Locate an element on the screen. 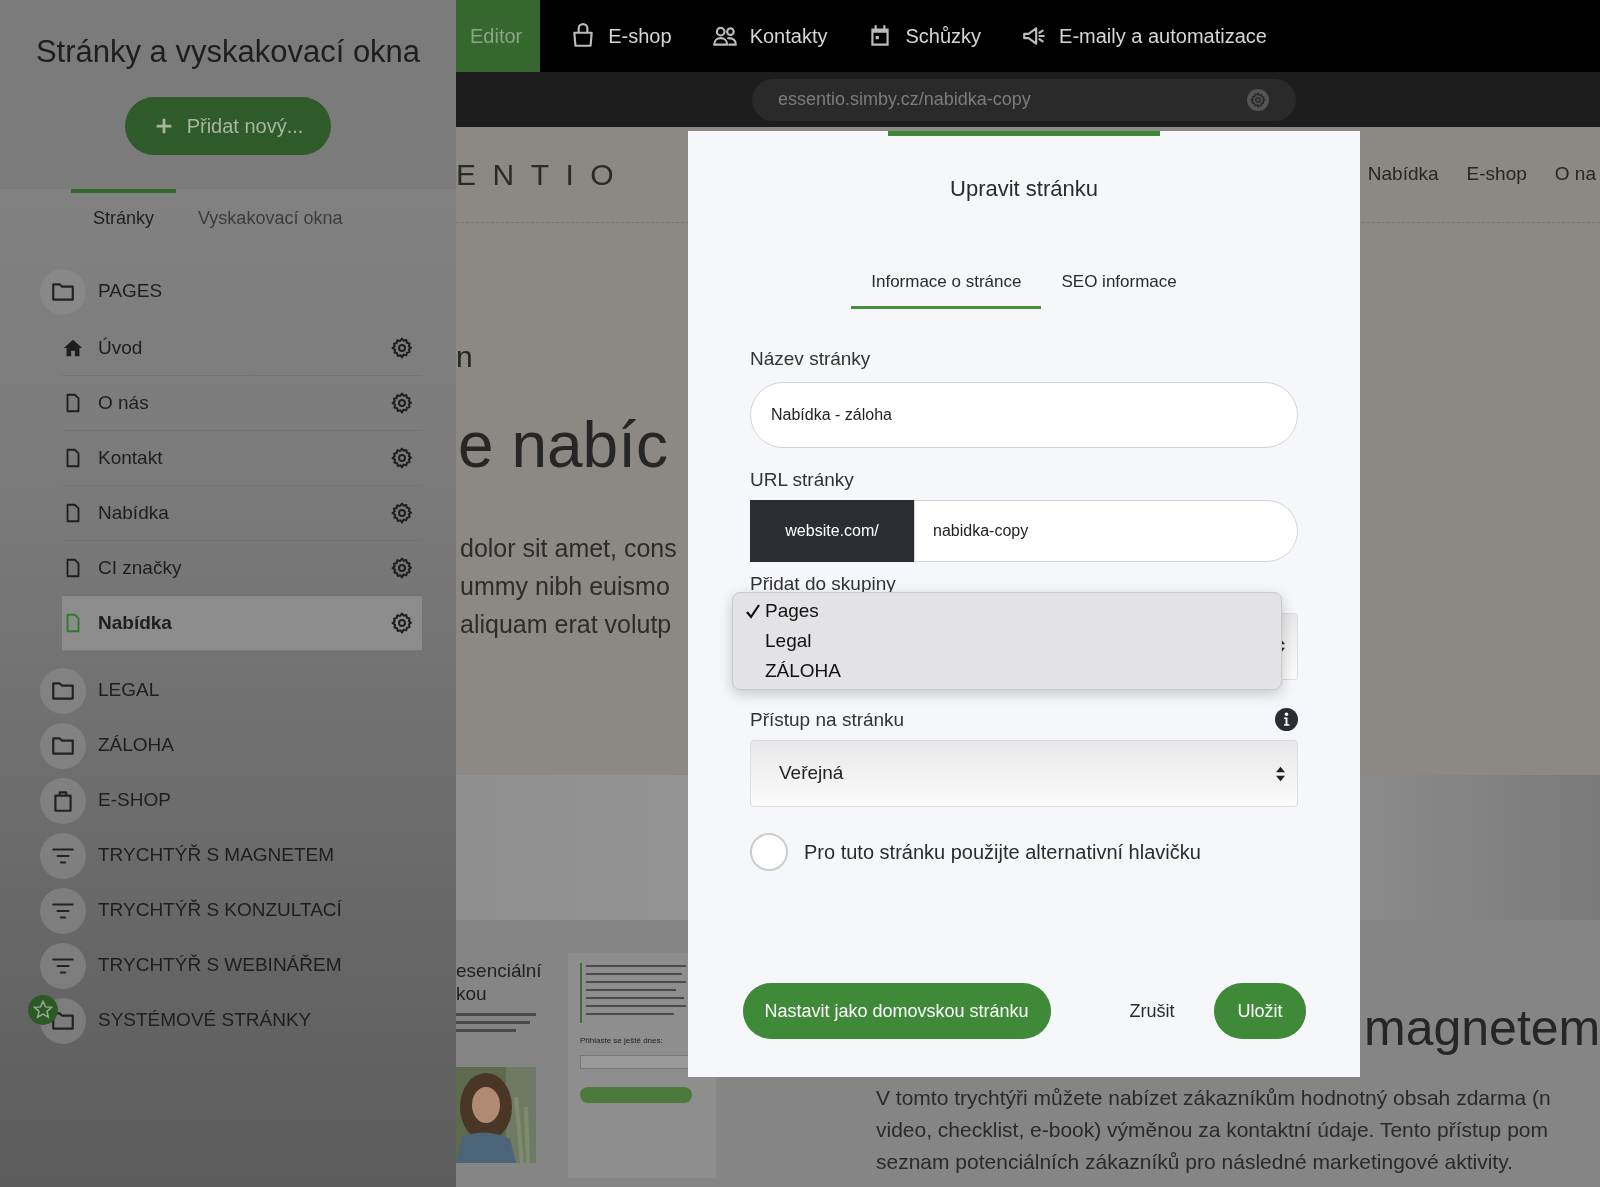  field-label: Přístup na stránku is located at coordinates (828, 719).